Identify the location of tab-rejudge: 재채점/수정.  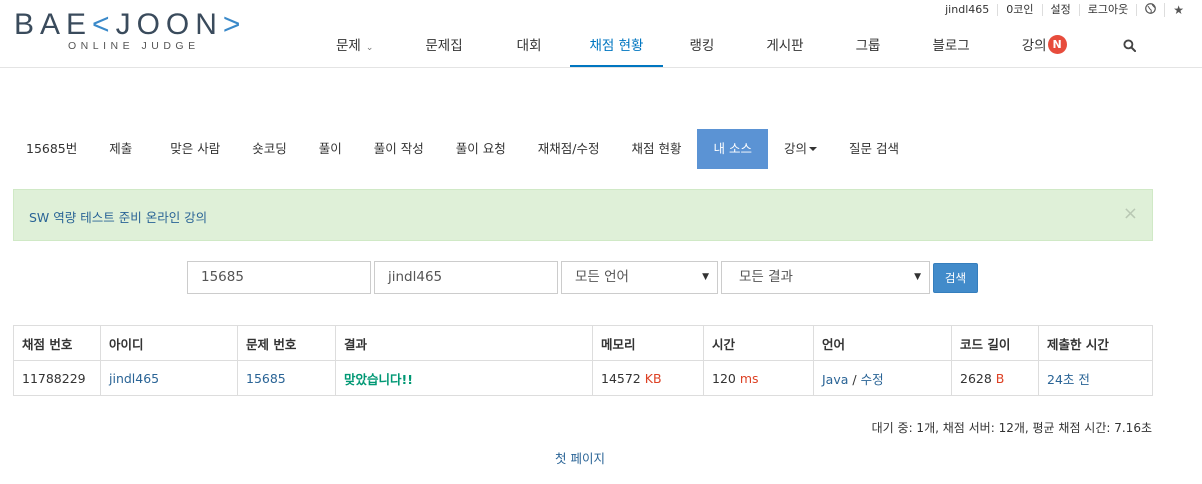
(569, 149).